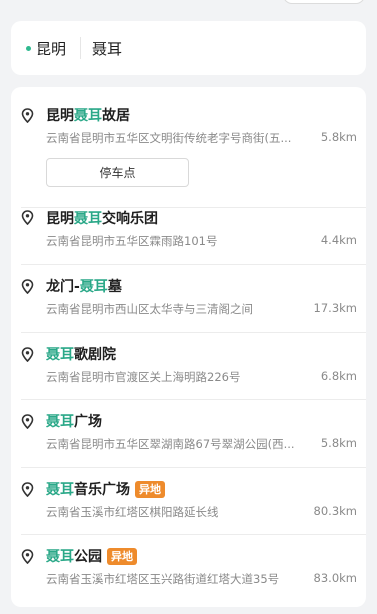 The image size is (377, 614). Describe the element at coordinates (81, 48) in the screenshot. I see `search-divider` at that location.